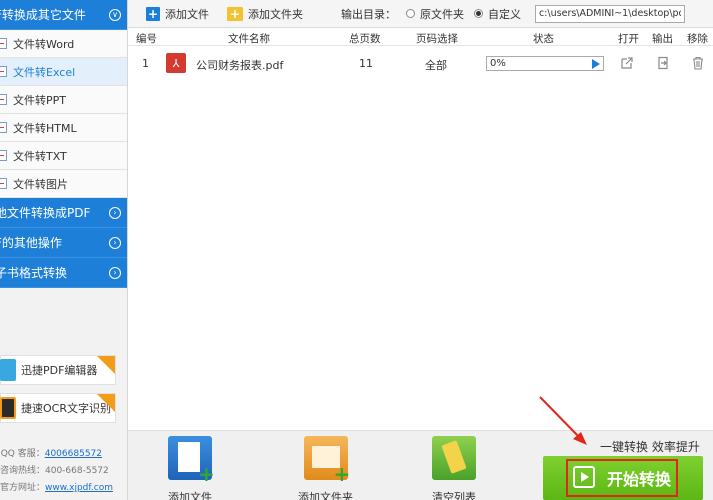 Image resolution: width=713 pixels, height=500 pixels. Describe the element at coordinates (663, 63) in the screenshot. I see `output-folder-icon` at that location.